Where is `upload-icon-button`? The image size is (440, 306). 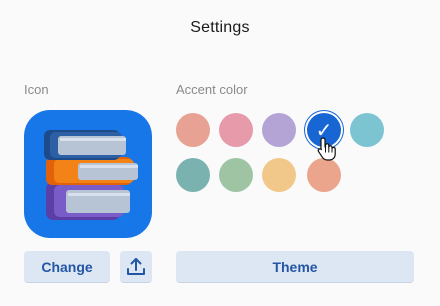 upload-icon-button is located at coordinates (136, 267).